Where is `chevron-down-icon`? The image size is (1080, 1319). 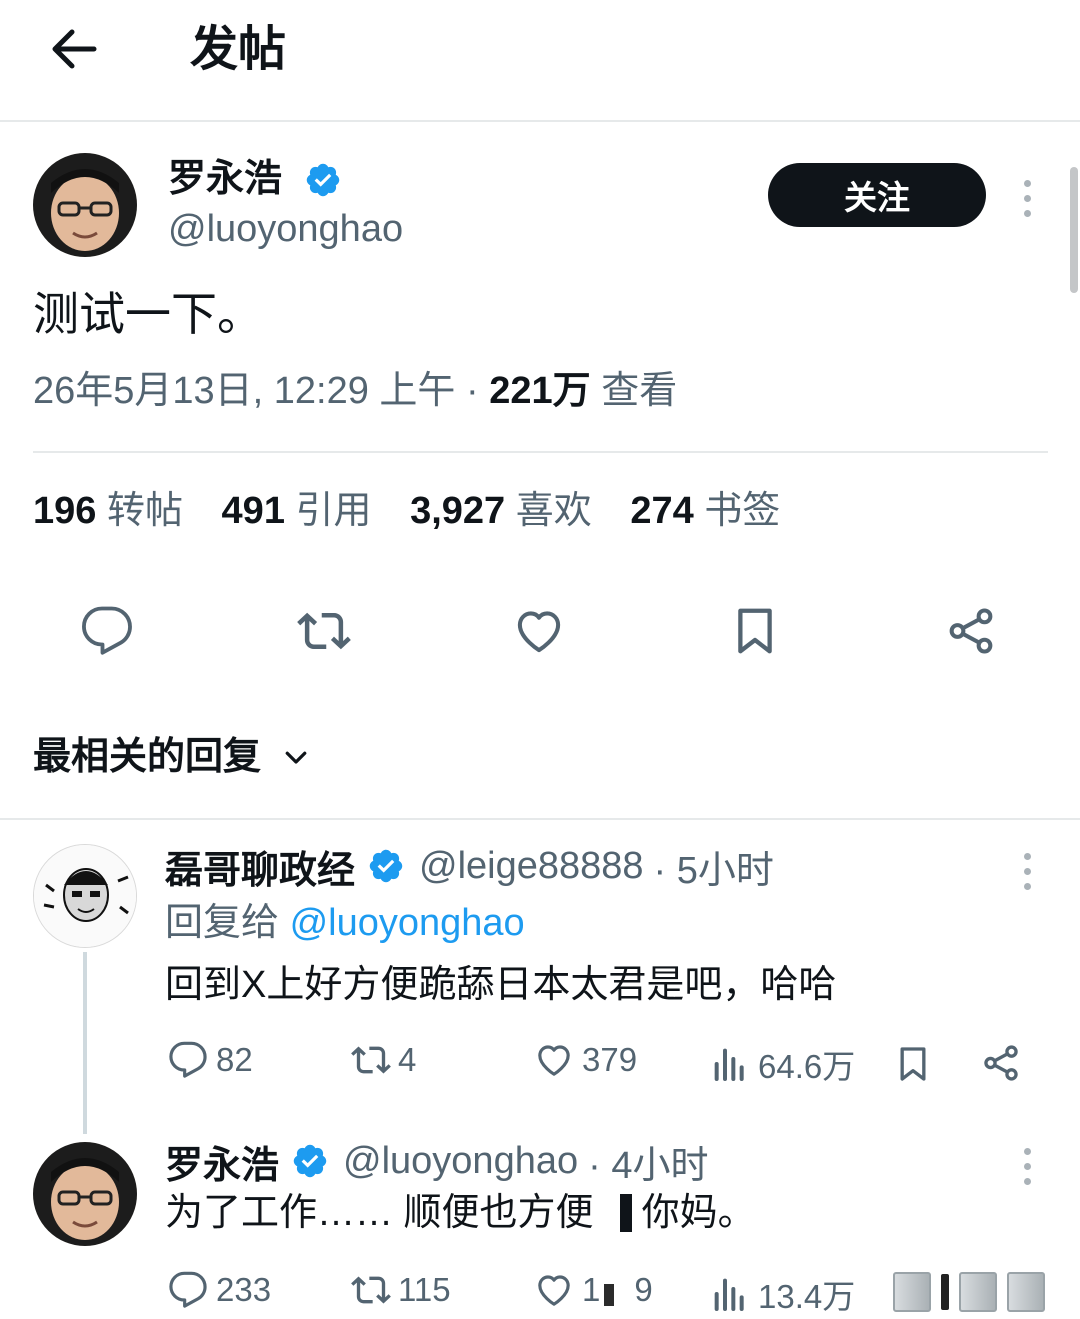
chevron-down-icon is located at coordinates (296, 757).